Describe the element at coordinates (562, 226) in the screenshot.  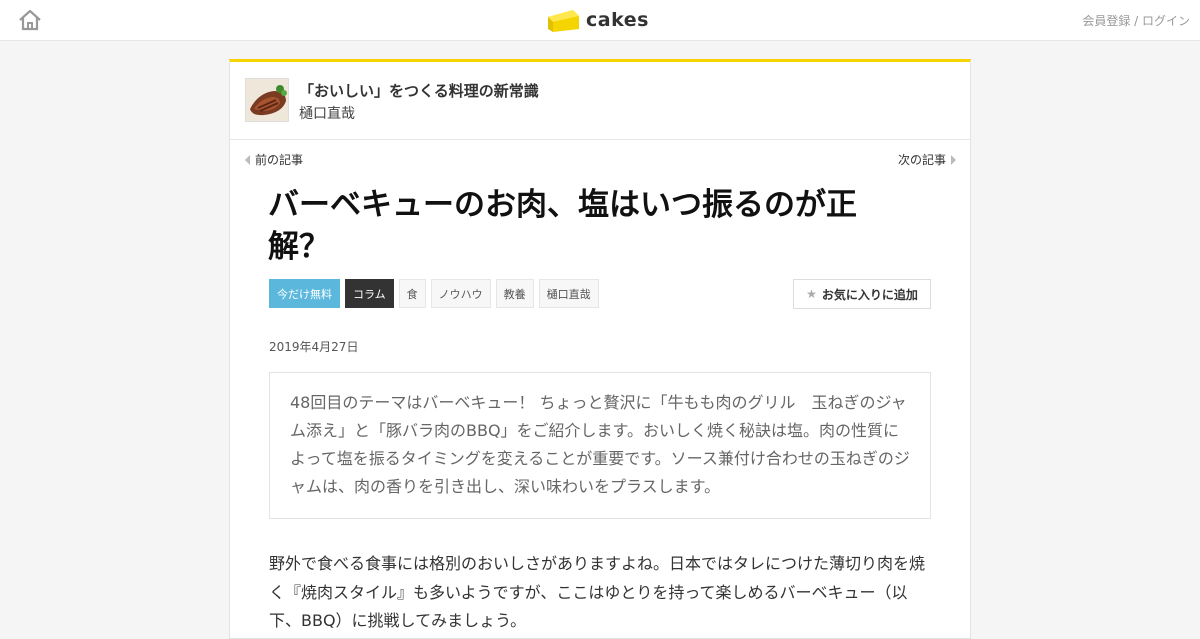
I see `article-title: バーベキューのお肉、塩はいつ振るのが正解？` at that location.